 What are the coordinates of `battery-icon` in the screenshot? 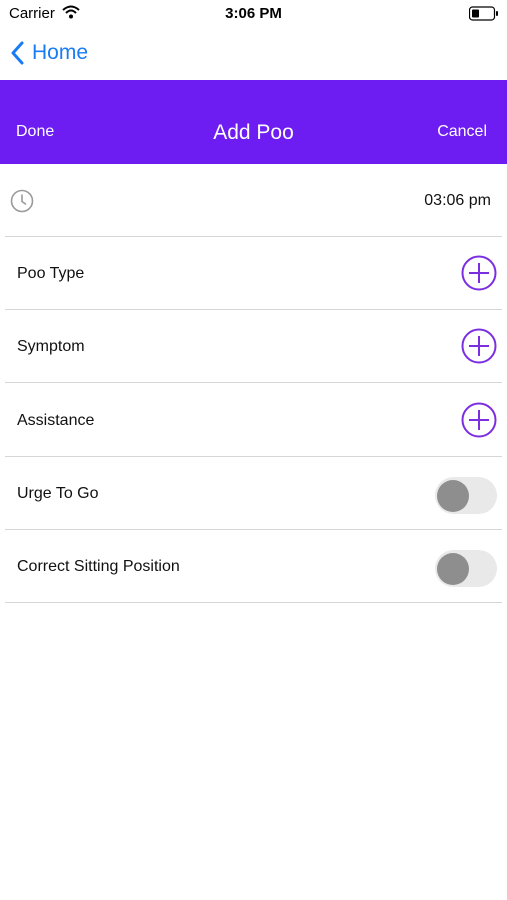 It's located at (483, 13).